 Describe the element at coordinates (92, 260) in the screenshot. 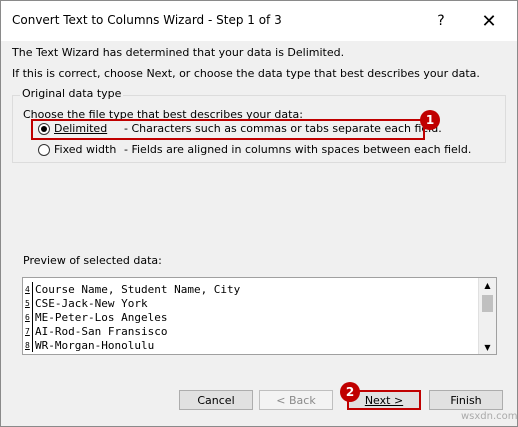

I see `preview-label: Preview of selected data:` at that location.